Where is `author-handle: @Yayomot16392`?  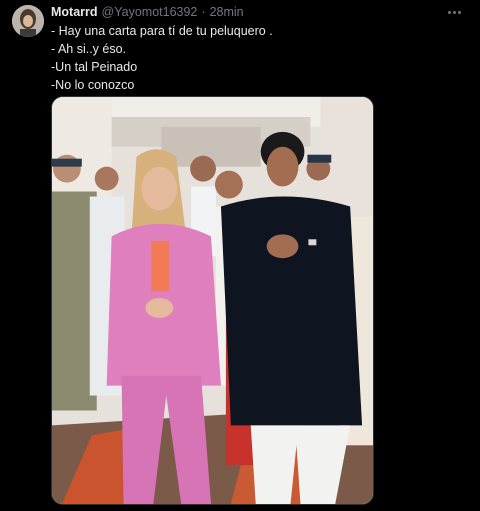
author-handle: @Yayomot16392 is located at coordinates (150, 12).